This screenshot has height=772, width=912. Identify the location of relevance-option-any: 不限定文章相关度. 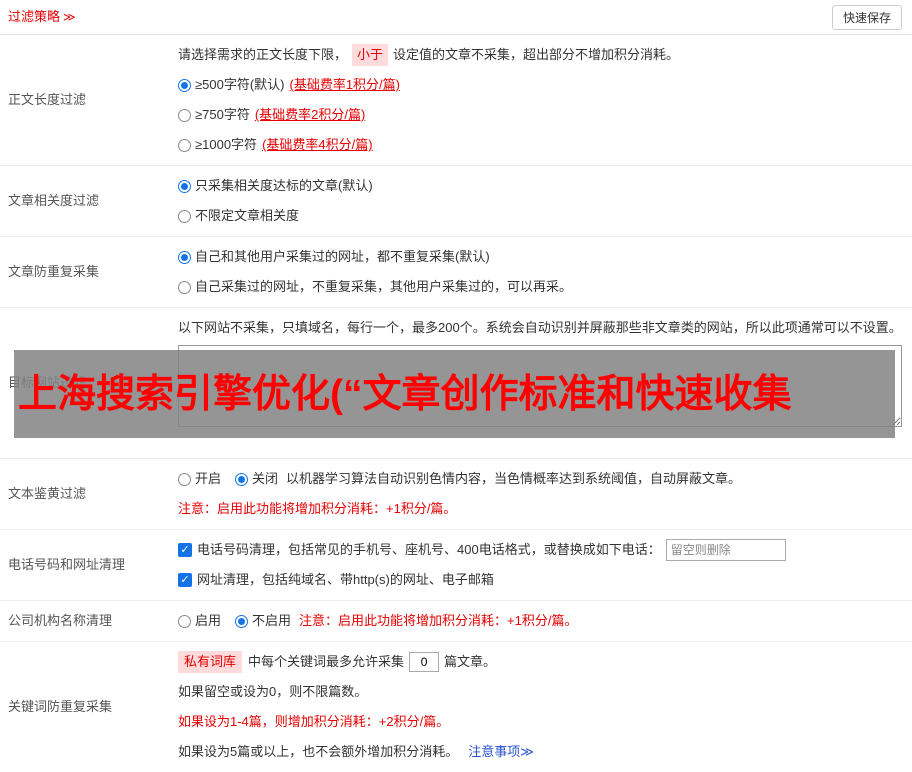
(541, 216).